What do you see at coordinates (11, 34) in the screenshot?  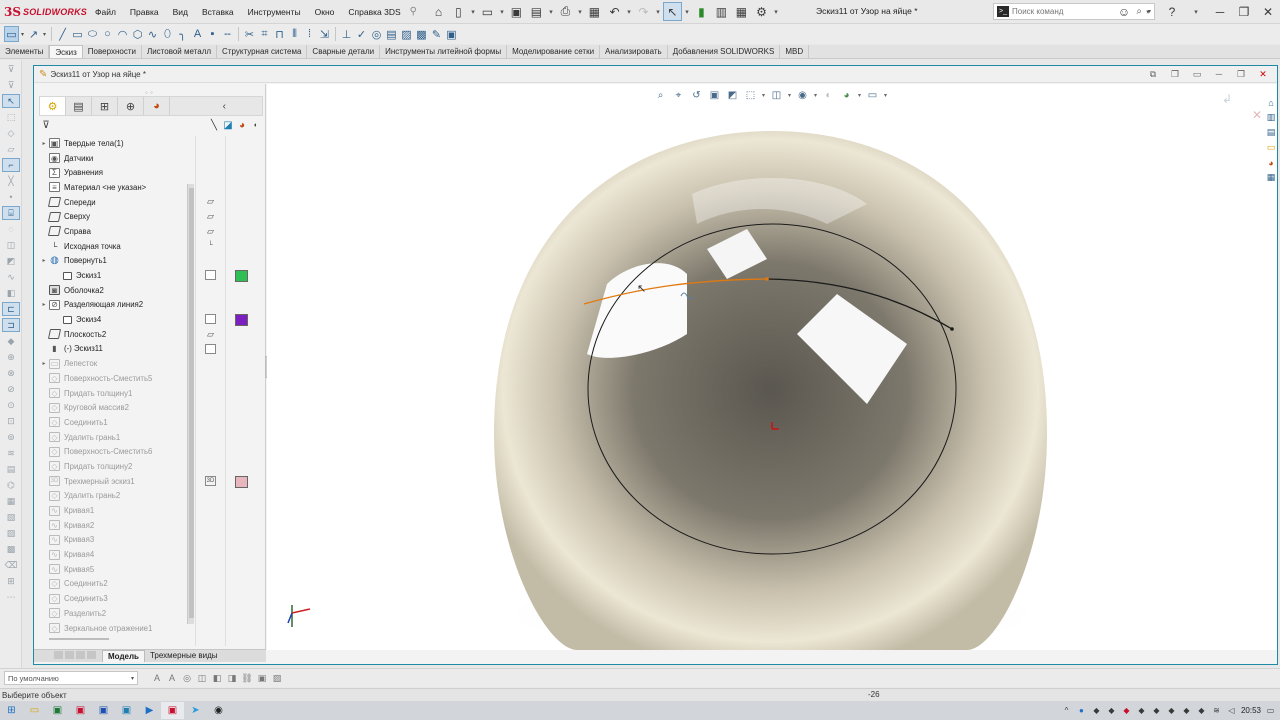 I see `sketch-icon: ▭` at bounding box center [11, 34].